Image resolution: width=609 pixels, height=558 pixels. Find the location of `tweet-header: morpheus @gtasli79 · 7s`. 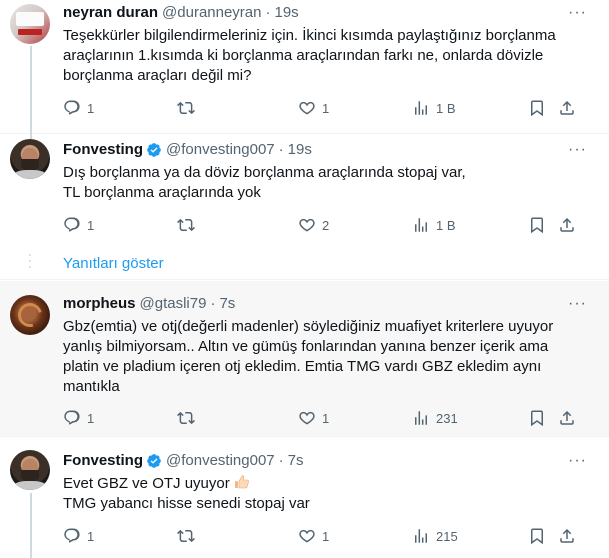

tweet-header: morpheus @gtasli79 · 7s is located at coordinates (149, 303).